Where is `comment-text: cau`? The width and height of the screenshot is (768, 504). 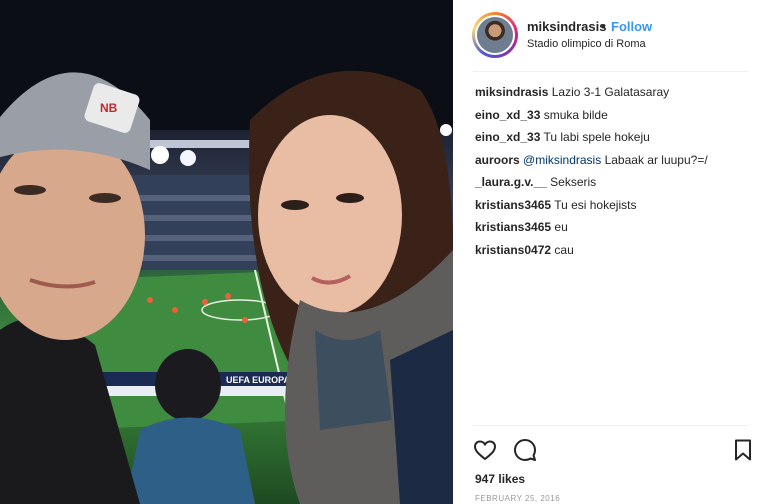
comment-text: cau is located at coordinates (564, 249).